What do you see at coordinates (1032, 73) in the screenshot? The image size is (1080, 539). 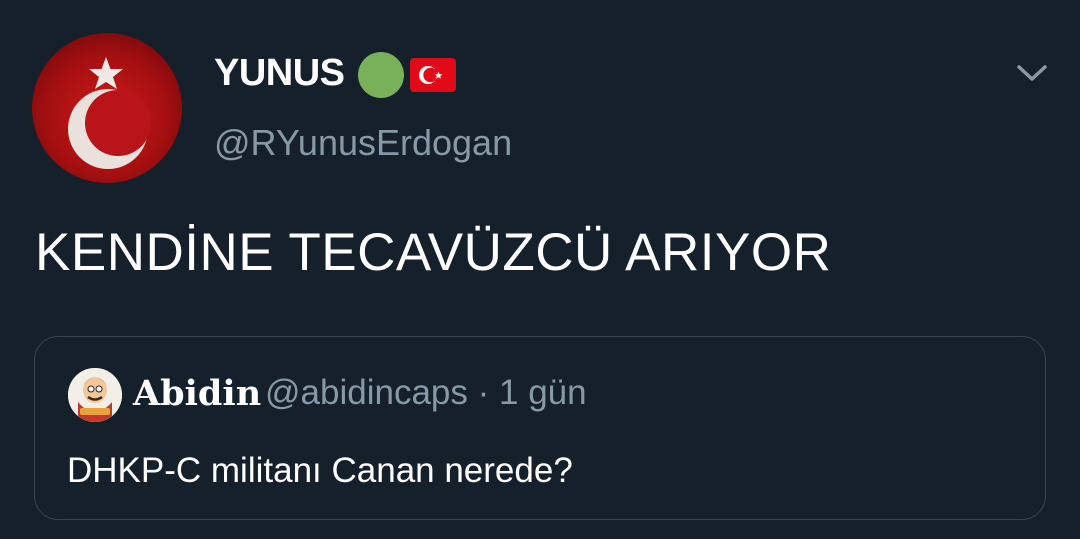 I see `chevron-down-icon` at bounding box center [1032, 73].